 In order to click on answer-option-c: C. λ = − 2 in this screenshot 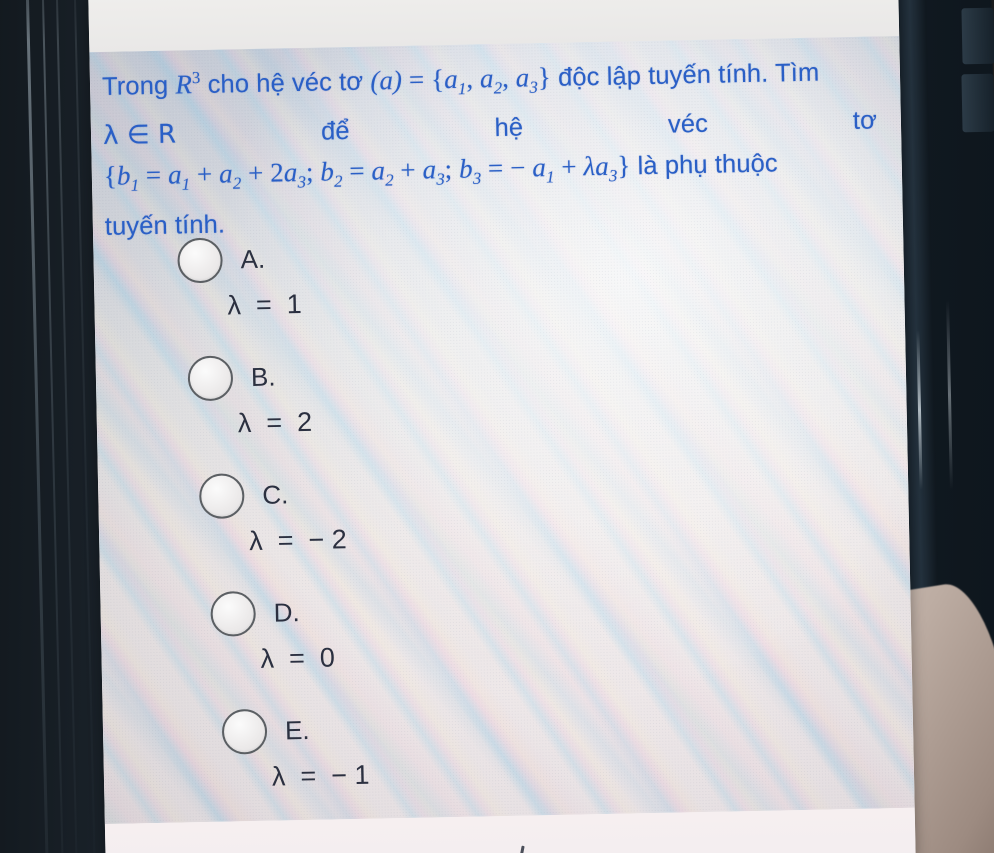, I will do `click(554, 526)`.